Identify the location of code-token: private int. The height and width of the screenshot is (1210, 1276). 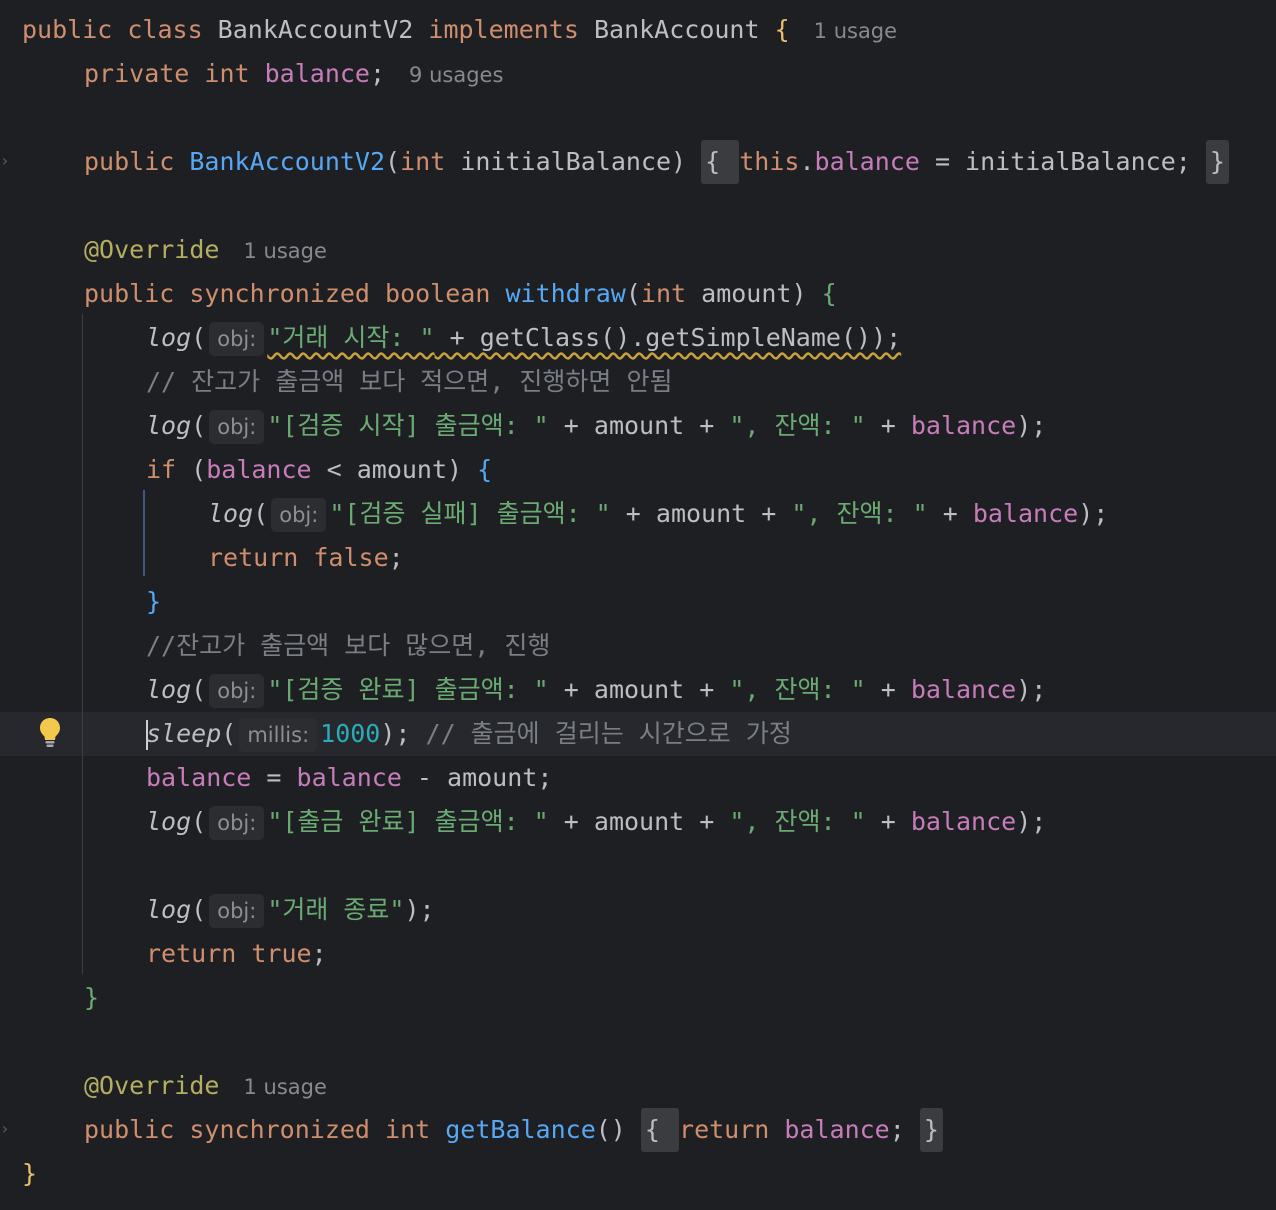
(174, 73).